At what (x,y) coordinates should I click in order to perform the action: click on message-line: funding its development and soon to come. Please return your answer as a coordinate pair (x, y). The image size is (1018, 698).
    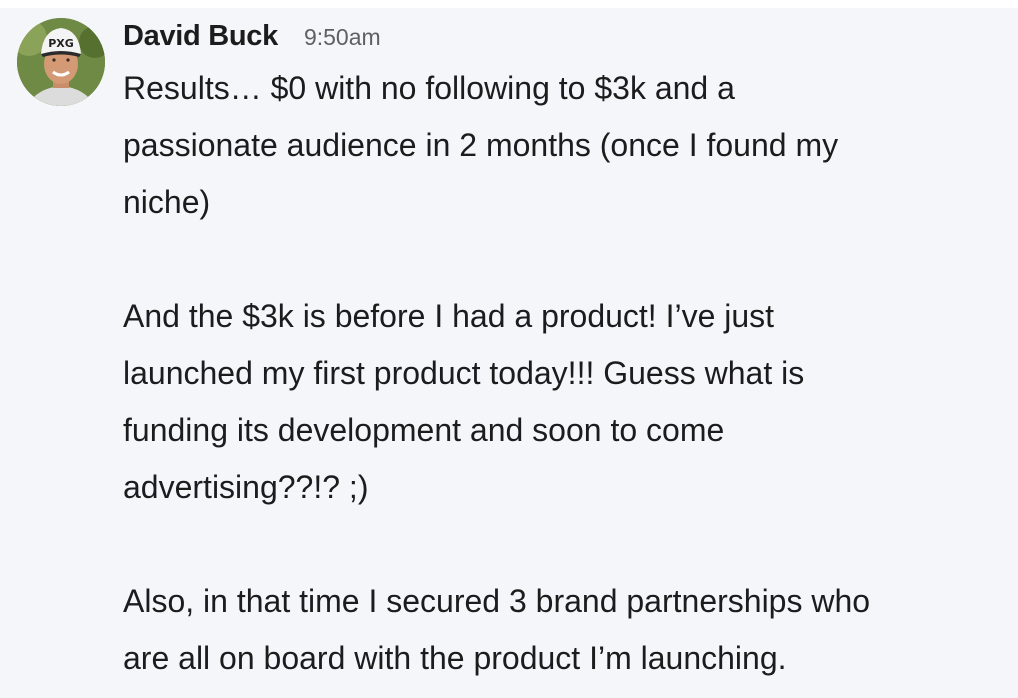
    Looking at the image, I should click on (424, 430).